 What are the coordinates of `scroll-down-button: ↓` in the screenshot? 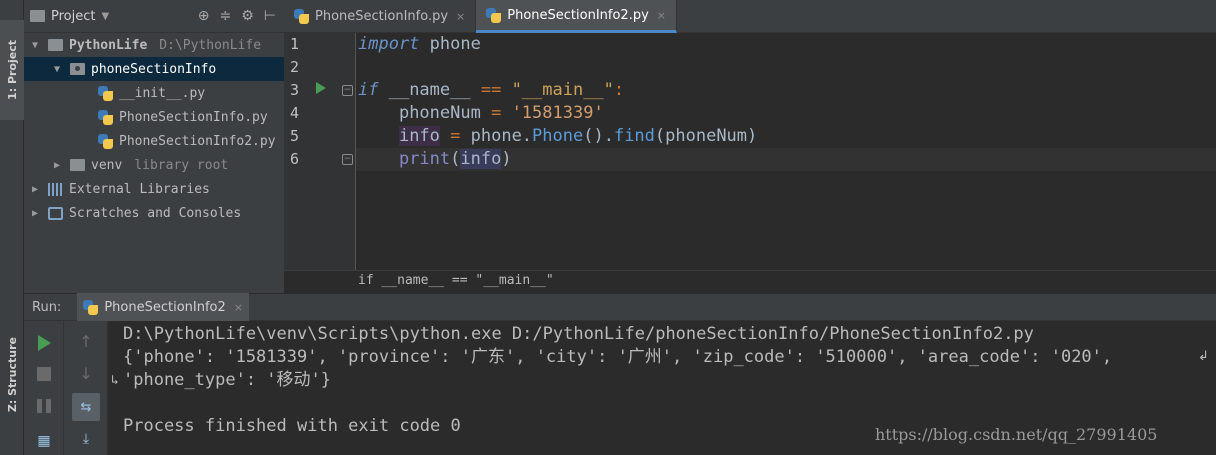 It's located at (86, 373).